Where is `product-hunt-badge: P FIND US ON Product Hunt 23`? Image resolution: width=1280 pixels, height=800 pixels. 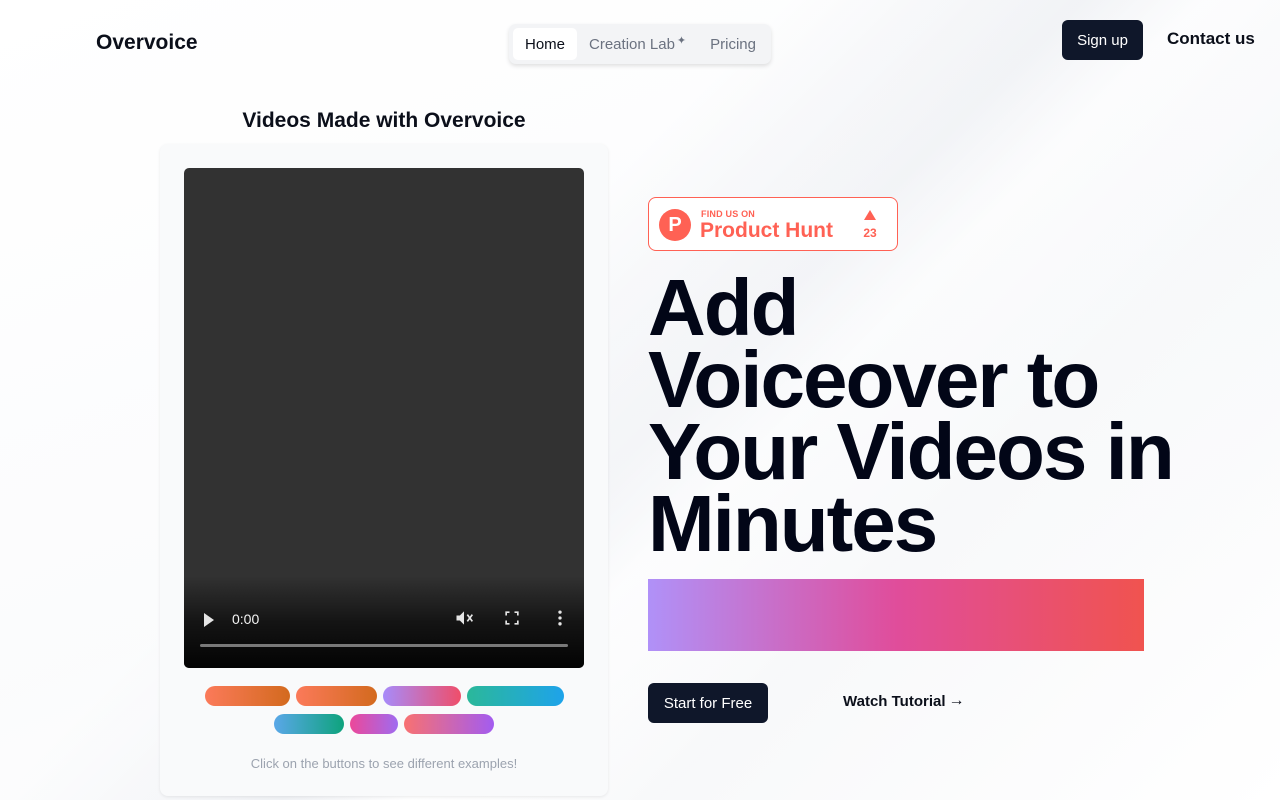 product-hunt-badge: P FIND US ON Product Hunt 23 is located at coordinates (773, 224).